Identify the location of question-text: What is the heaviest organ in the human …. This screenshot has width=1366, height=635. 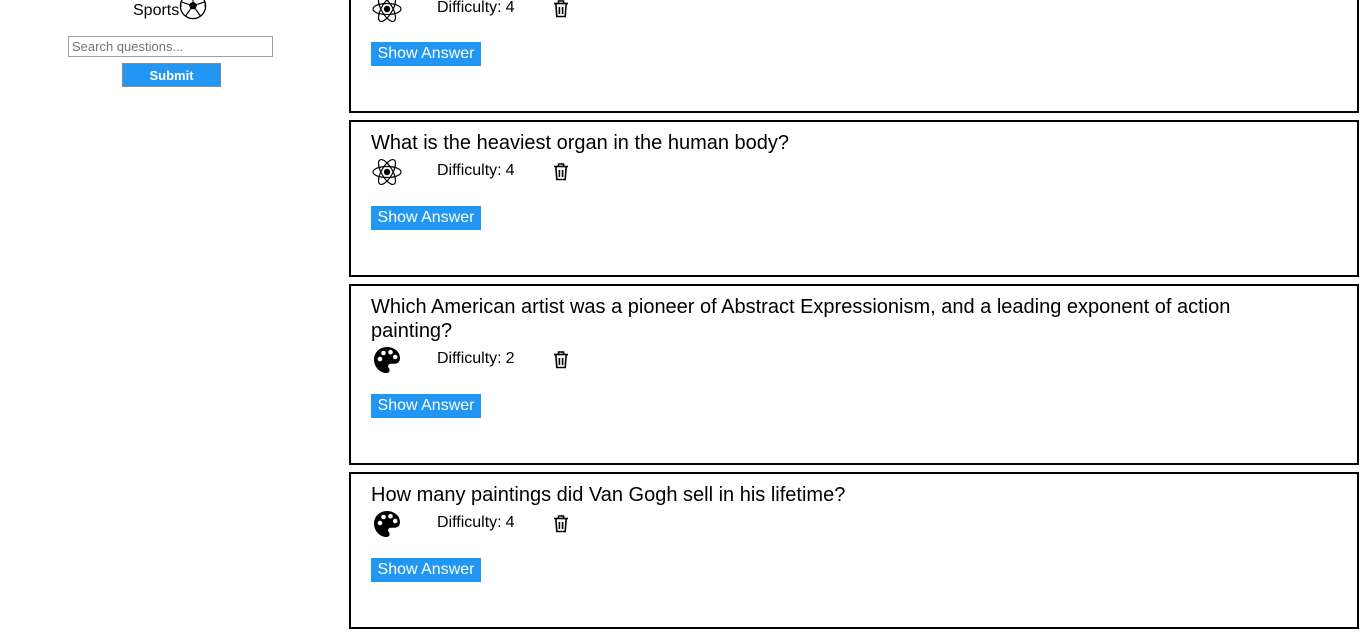
(580, 143).